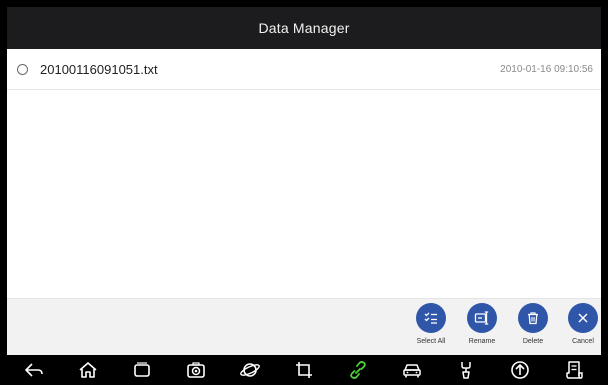  Describe the element at coordinates (533, 341) in the screenshot. I see `delete-label: Delete` at that location.